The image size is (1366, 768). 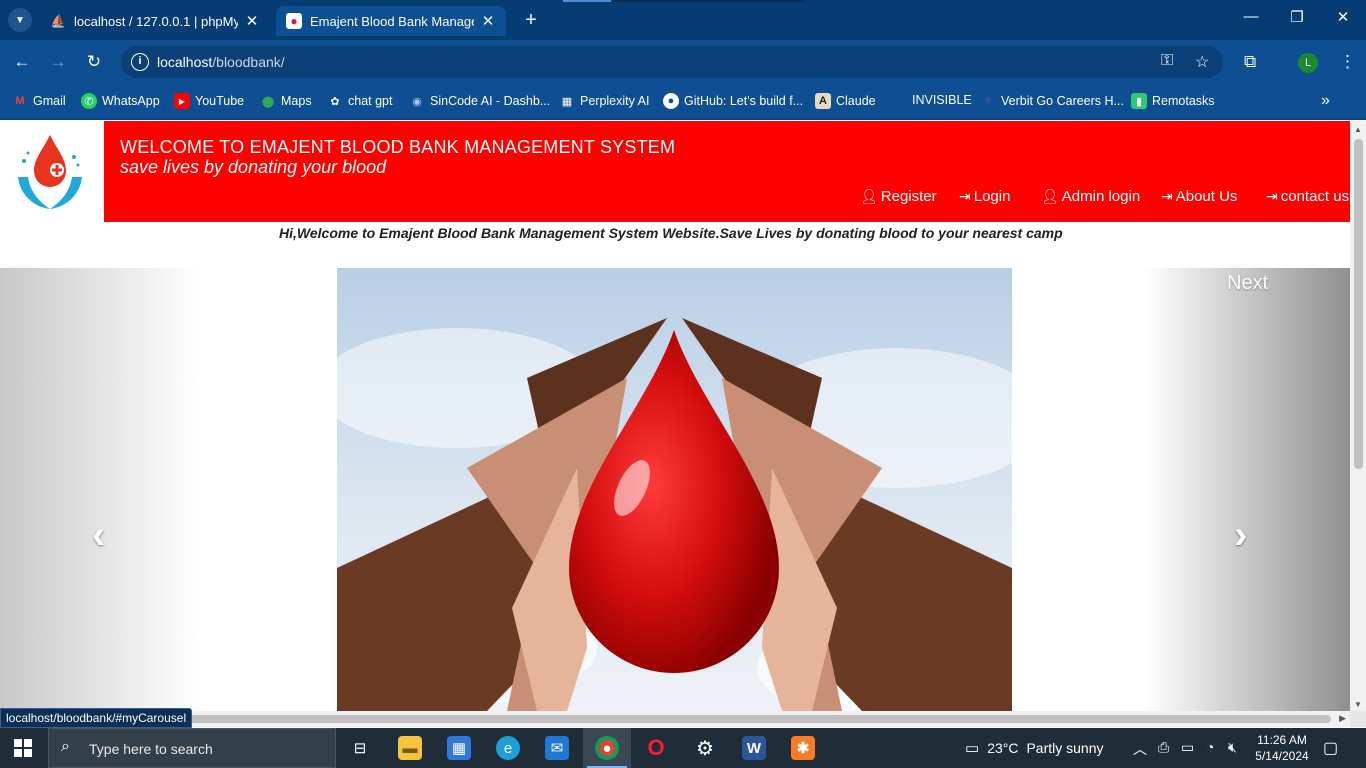 What do you see at coordinates (1247, 283) in the screenshot?
I see `carousel-next-label: Next` at bounding box center [1247, 283].